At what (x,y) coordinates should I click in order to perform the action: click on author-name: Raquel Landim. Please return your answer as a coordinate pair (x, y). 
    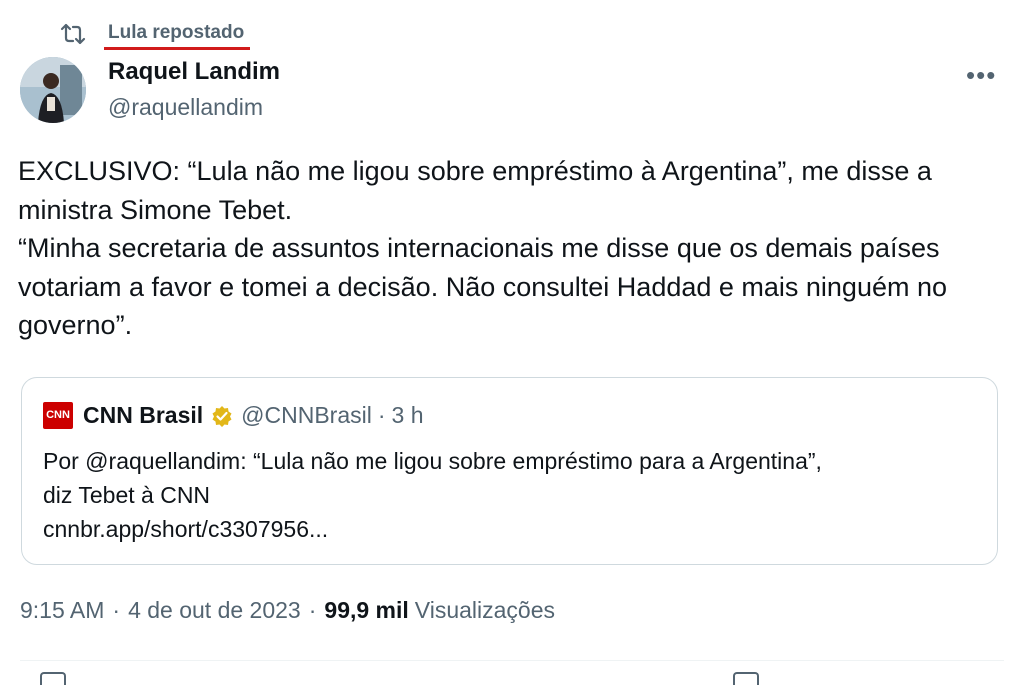
    Looking at the image, I should click on (194, 72).